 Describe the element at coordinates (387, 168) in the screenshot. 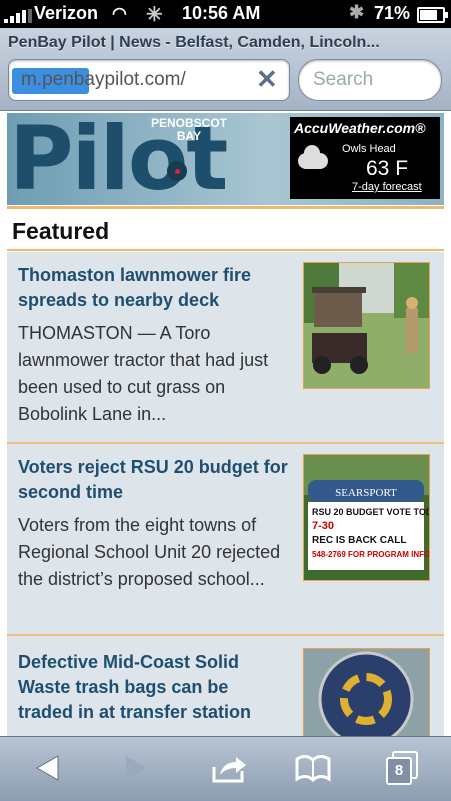

I see `weather-temperature: 63 F` at that location.